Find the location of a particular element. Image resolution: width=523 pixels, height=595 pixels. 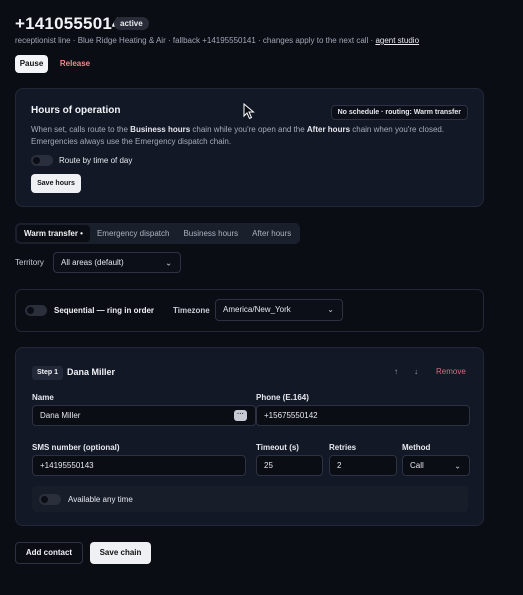

route-by-time-toggle is located at coordinates (42, 160).